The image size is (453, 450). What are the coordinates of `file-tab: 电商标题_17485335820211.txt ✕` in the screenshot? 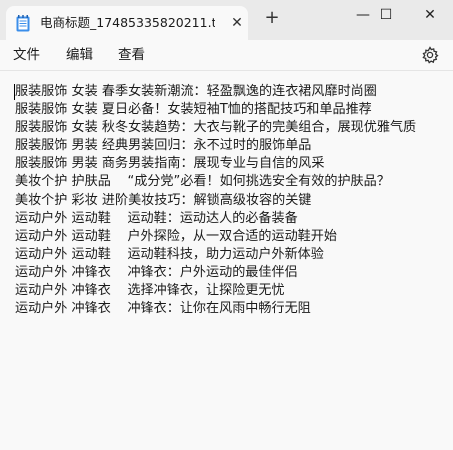 It's located at (127, 23).